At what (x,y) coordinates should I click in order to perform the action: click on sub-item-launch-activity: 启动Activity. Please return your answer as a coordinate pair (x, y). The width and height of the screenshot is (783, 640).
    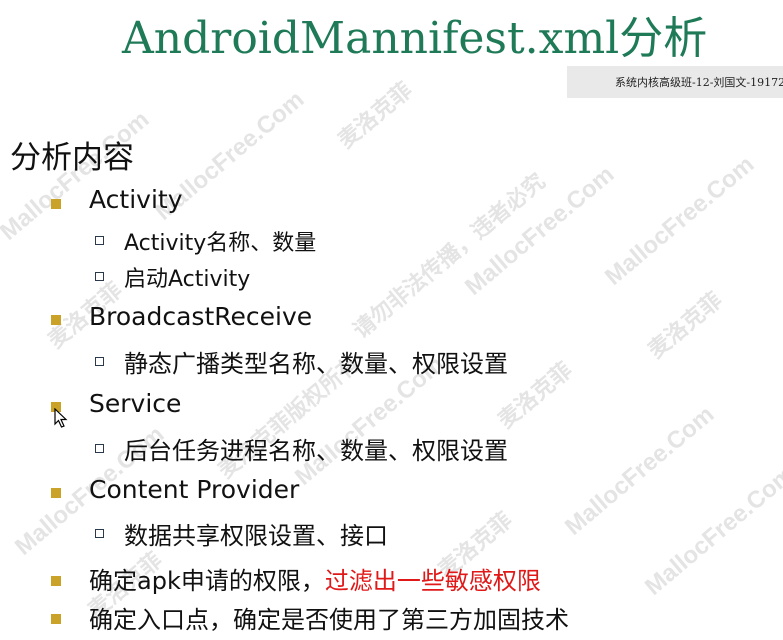
    Looking at the image, I should click on (187, 279).